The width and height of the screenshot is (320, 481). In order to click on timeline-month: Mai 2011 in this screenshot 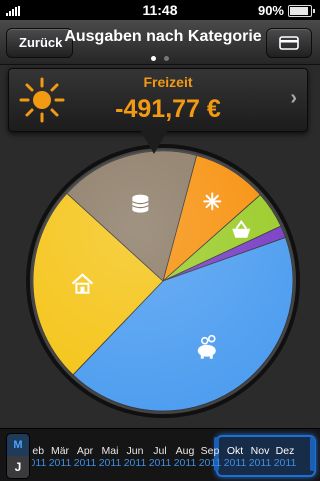, I will do `click(110, 457)`.